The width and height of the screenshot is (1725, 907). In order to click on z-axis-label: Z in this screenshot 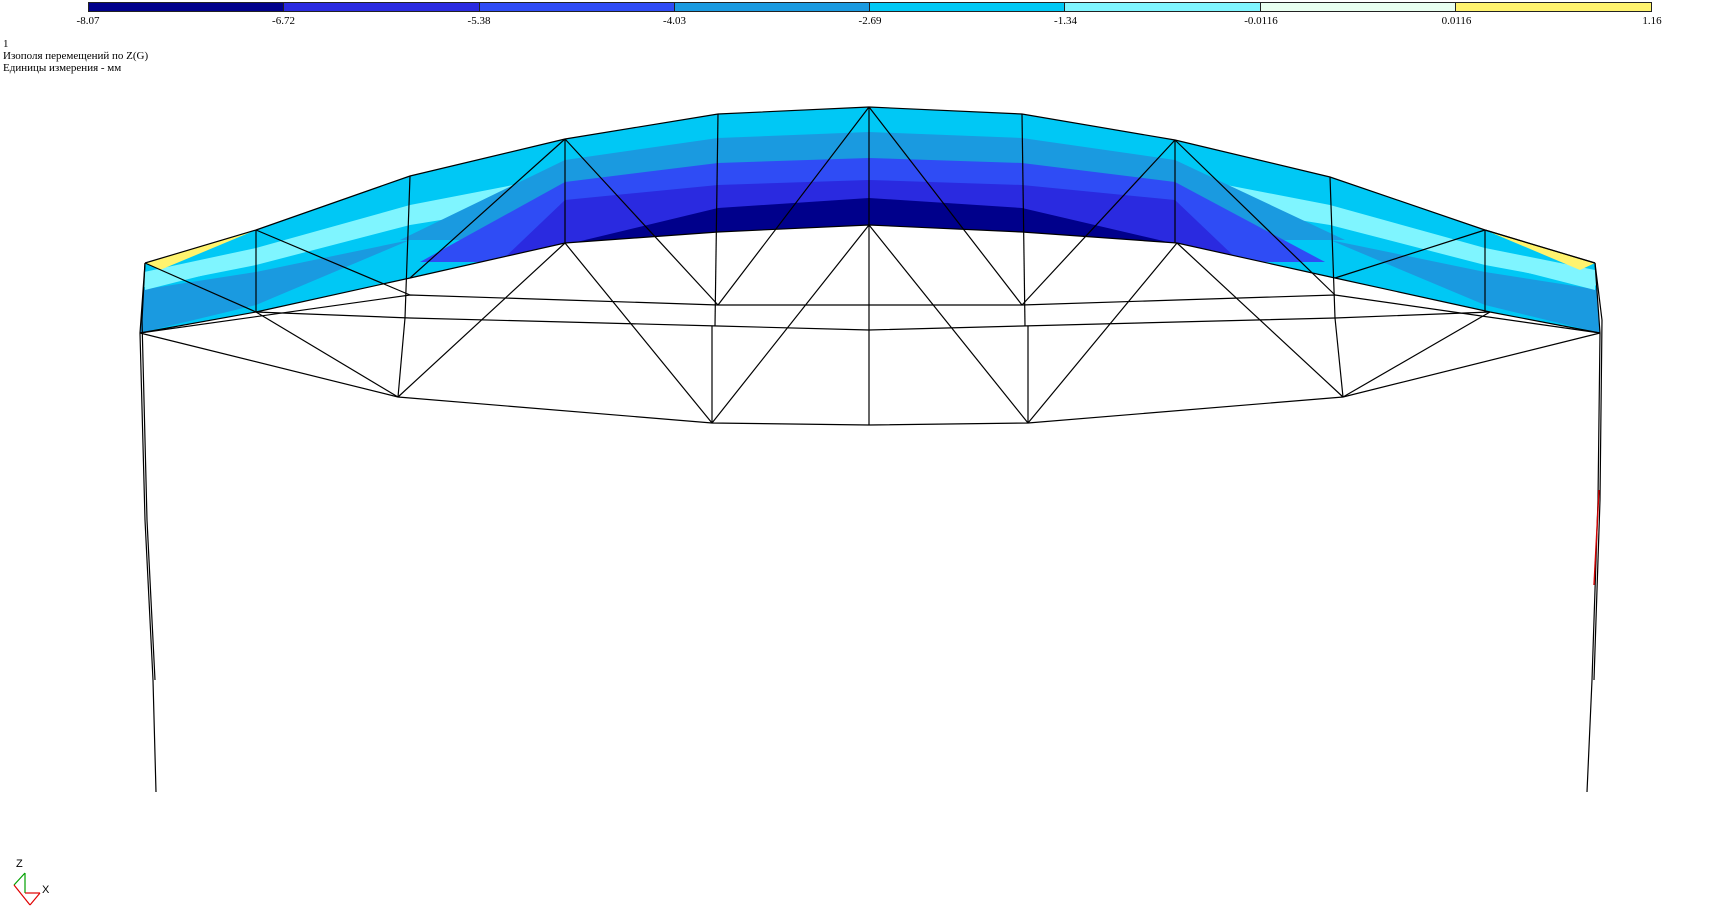, I will do `click(19, 864)`.